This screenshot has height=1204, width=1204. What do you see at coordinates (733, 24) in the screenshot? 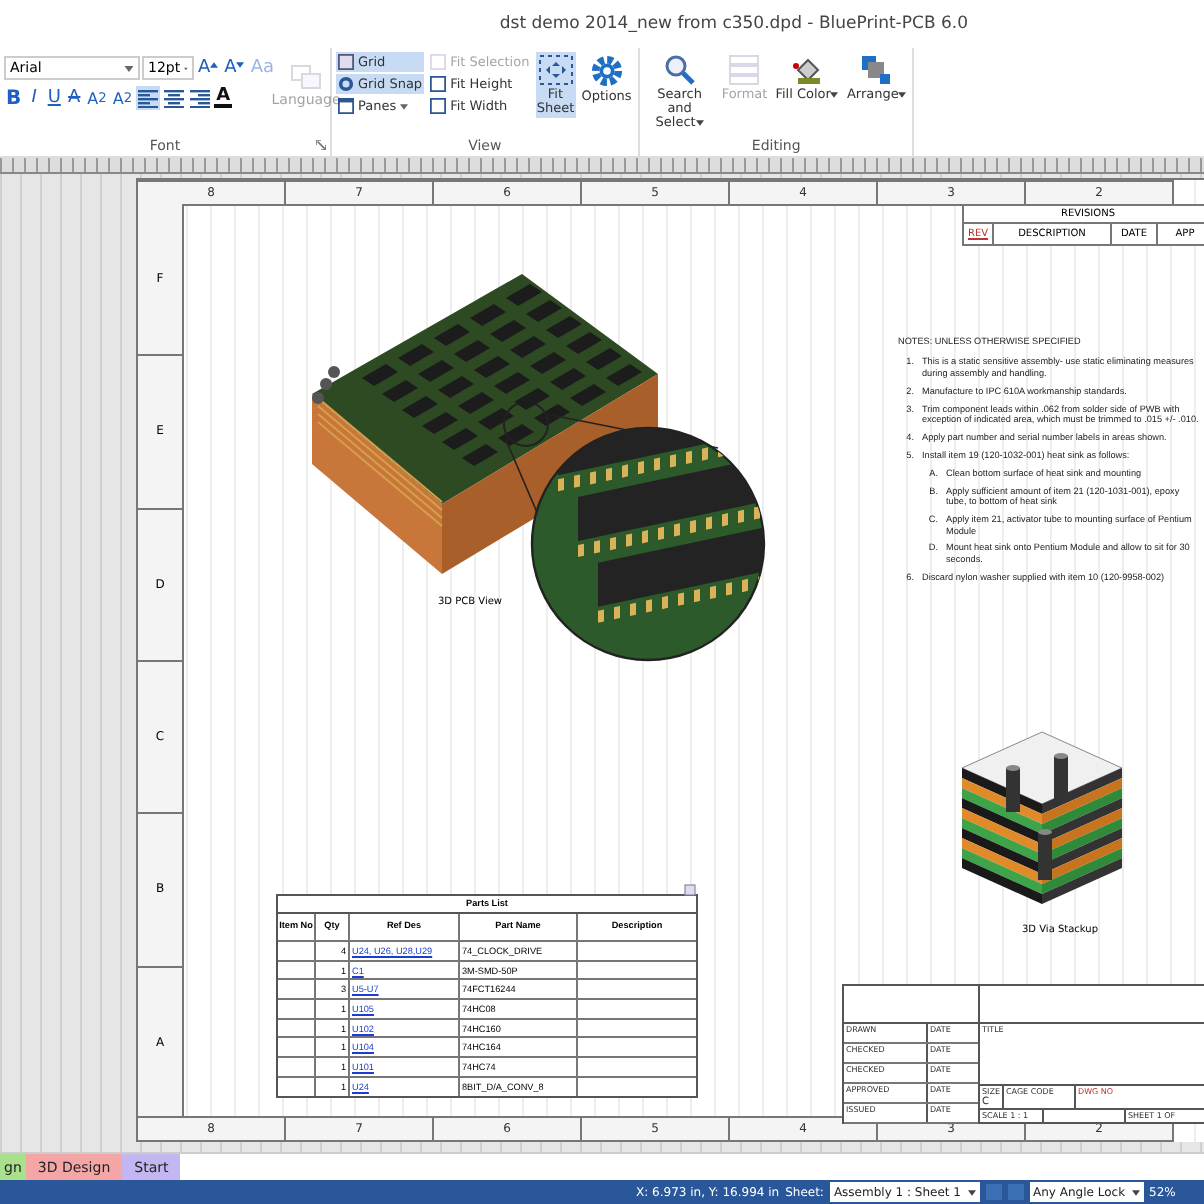
I see `window-title: dst demo 2014_new from c350.dpd - BluePrint-PCB 6.0` at bounding box center [733, 24].